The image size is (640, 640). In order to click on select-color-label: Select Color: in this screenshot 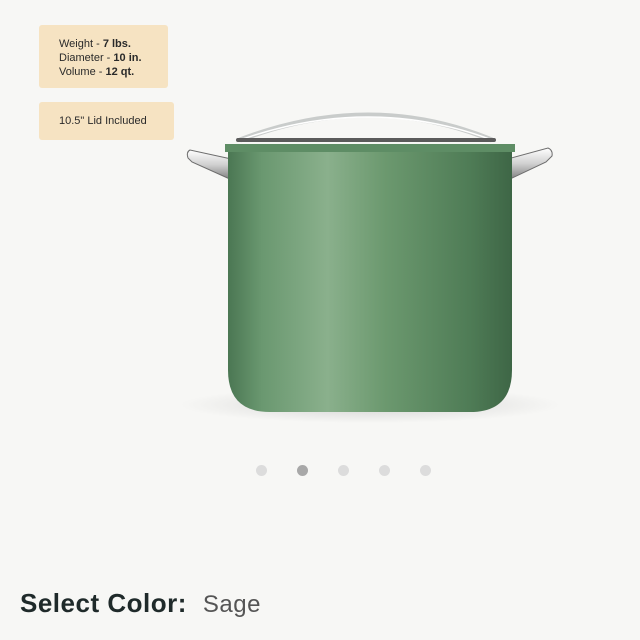, I will do `click(103, 603)`.